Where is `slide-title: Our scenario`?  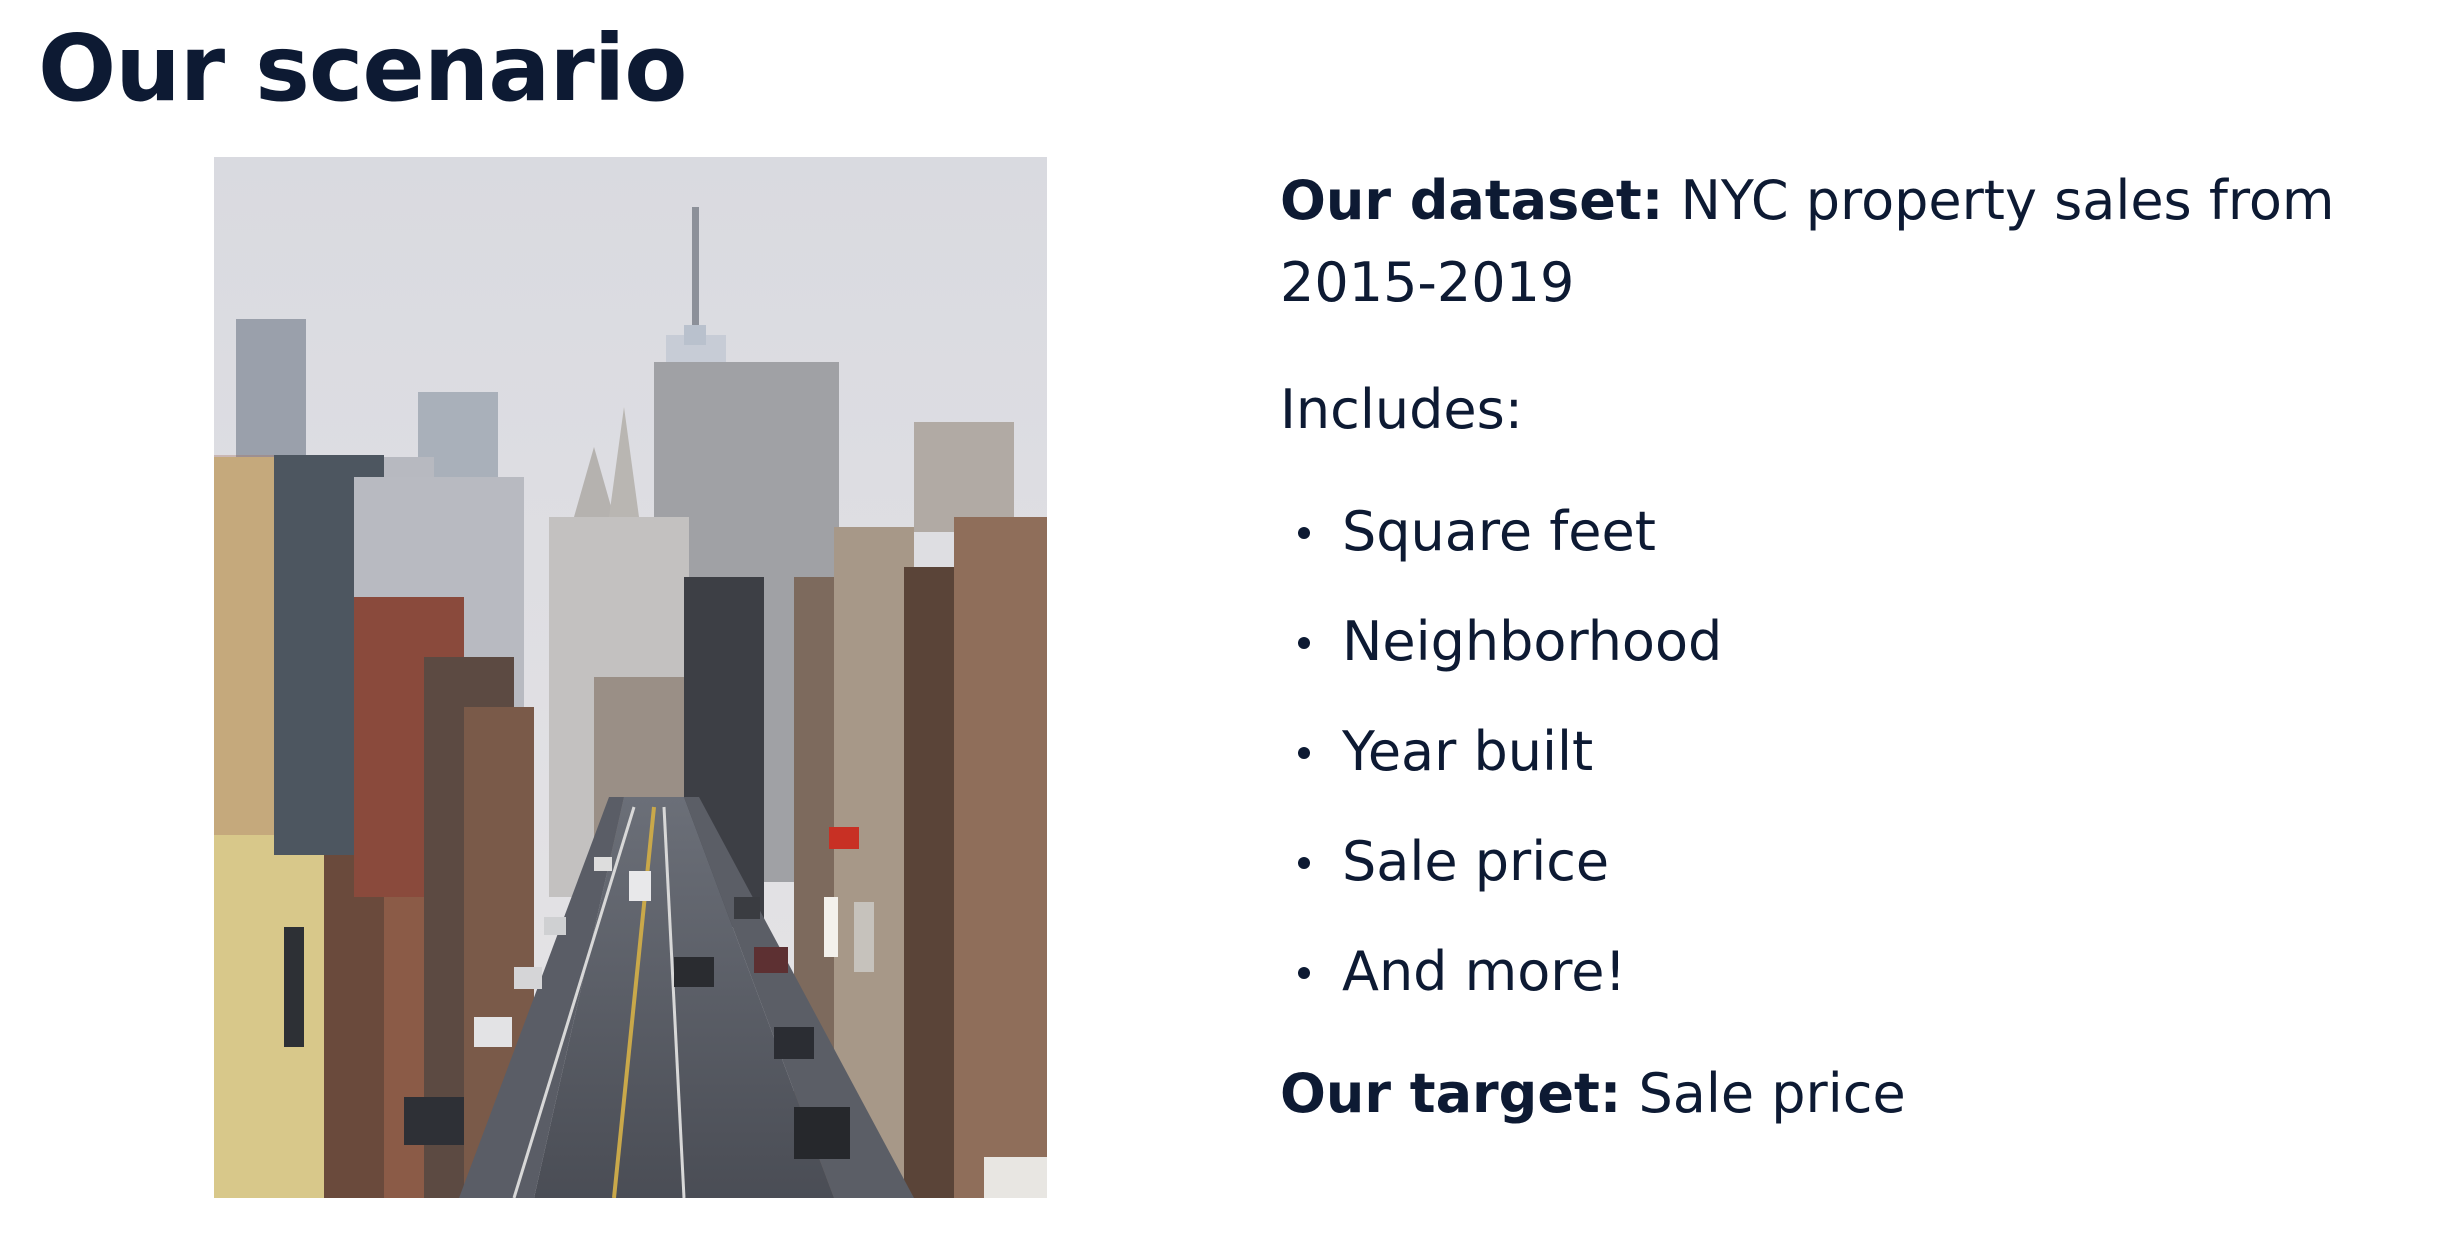
slide-title: Our scenario is located at coordinates (362, 68).